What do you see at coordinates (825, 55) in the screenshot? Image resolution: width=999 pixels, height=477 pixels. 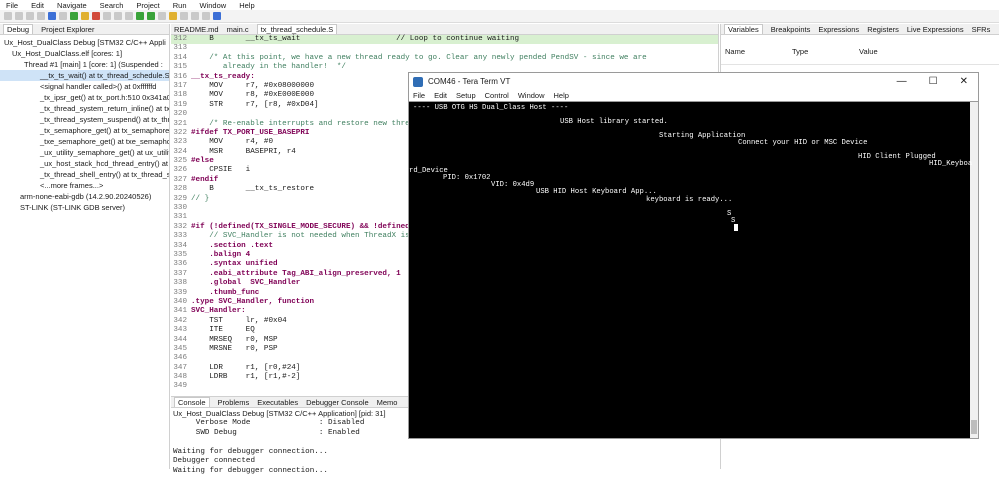 I see `col-type: Type` at bounding box center [825, 55].